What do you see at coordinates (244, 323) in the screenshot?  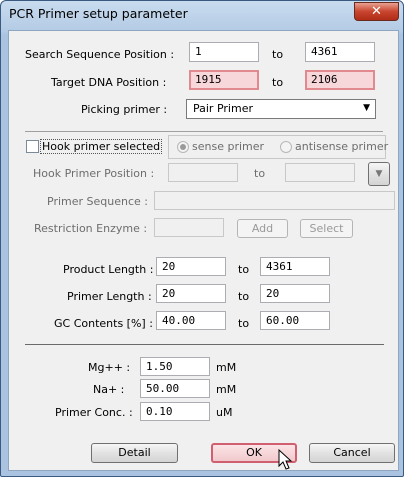 I see `gc-contents-to-label: to` at bounding box center [244, 323].